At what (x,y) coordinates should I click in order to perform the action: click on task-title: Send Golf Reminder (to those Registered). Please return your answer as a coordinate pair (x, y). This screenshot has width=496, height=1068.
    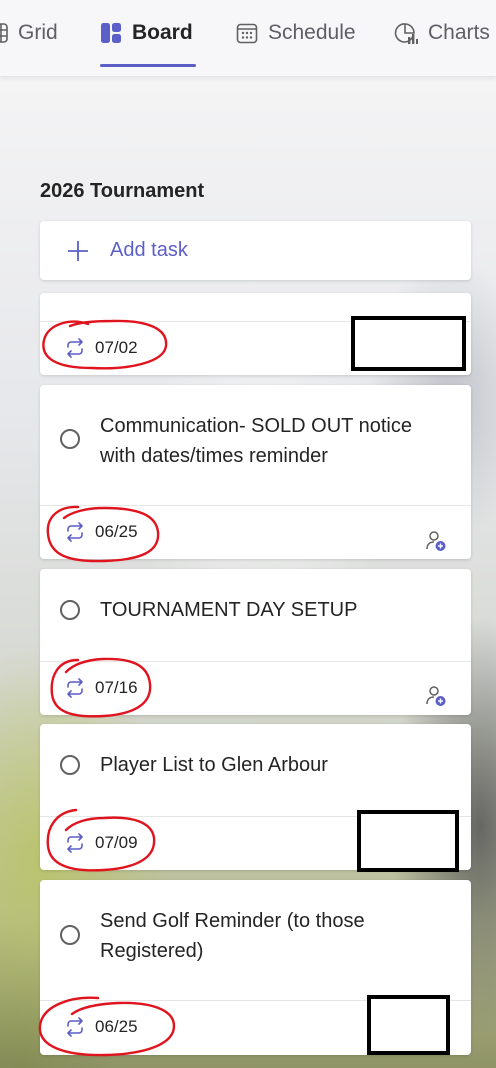
    Looking at the image, I should click on (232, 936).